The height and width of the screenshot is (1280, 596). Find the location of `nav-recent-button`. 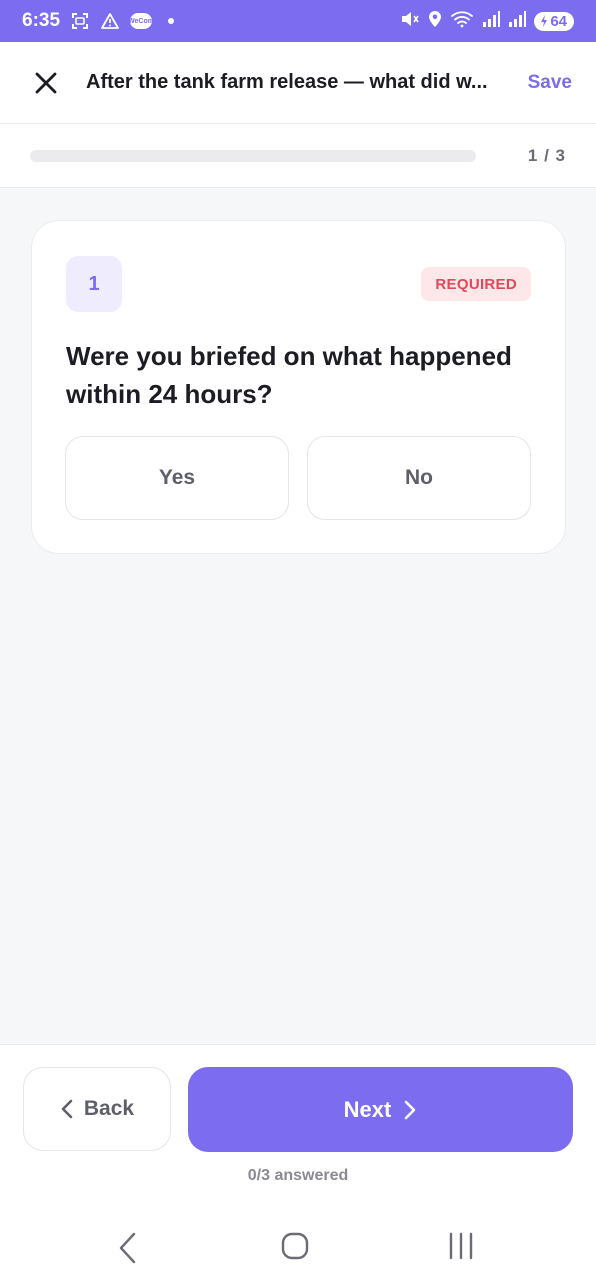

nav-recent-button is located at coordinates (461, 1248).